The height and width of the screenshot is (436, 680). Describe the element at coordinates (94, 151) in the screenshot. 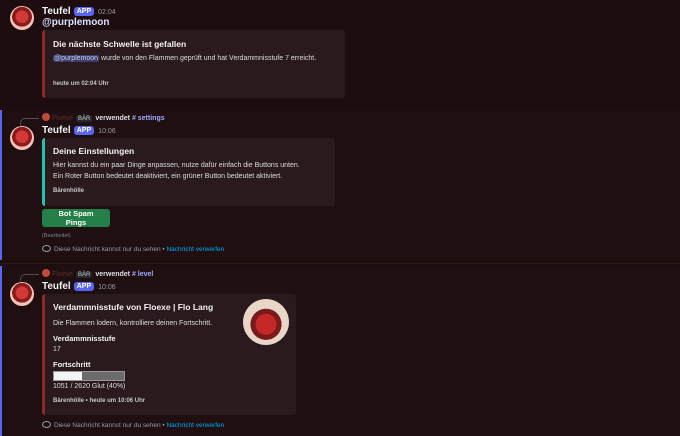

I see `embed-title: Deine Einstellungen` at that location.